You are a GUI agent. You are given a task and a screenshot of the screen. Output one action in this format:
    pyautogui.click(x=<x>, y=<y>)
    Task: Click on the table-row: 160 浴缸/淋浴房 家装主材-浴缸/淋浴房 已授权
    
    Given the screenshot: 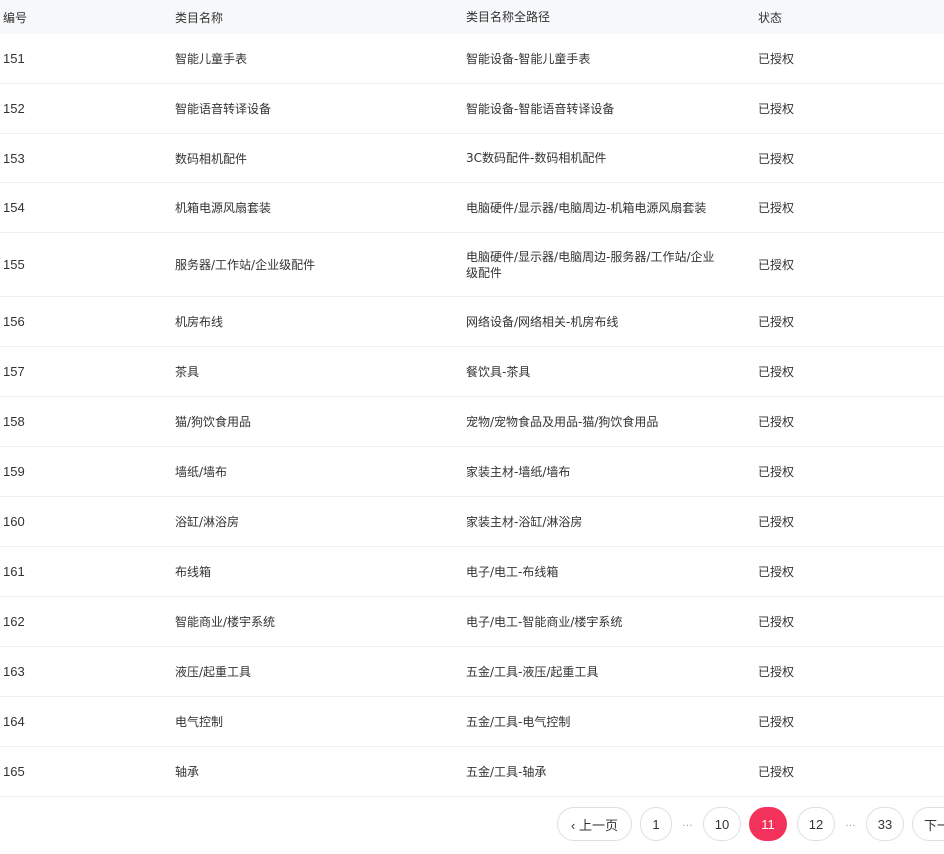 What is the action you would take?
    pyautogui.click(x=472, y=522)
    